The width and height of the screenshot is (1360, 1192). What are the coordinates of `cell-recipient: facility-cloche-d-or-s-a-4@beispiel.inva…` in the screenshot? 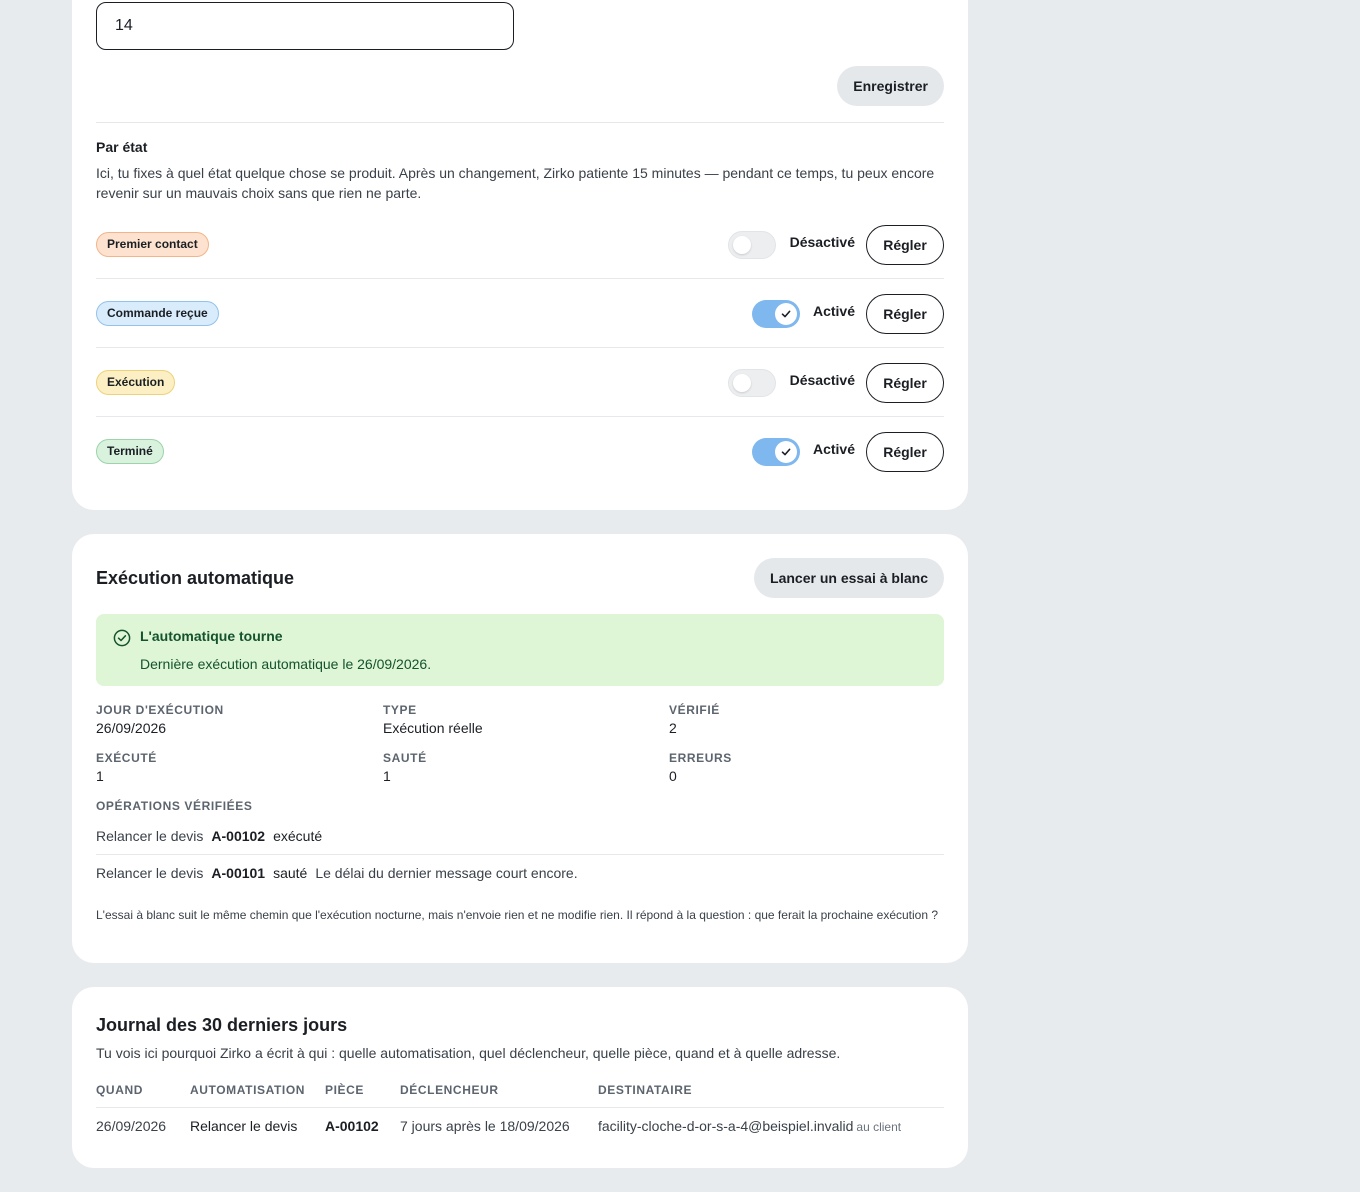 It's located at (749, 1126).